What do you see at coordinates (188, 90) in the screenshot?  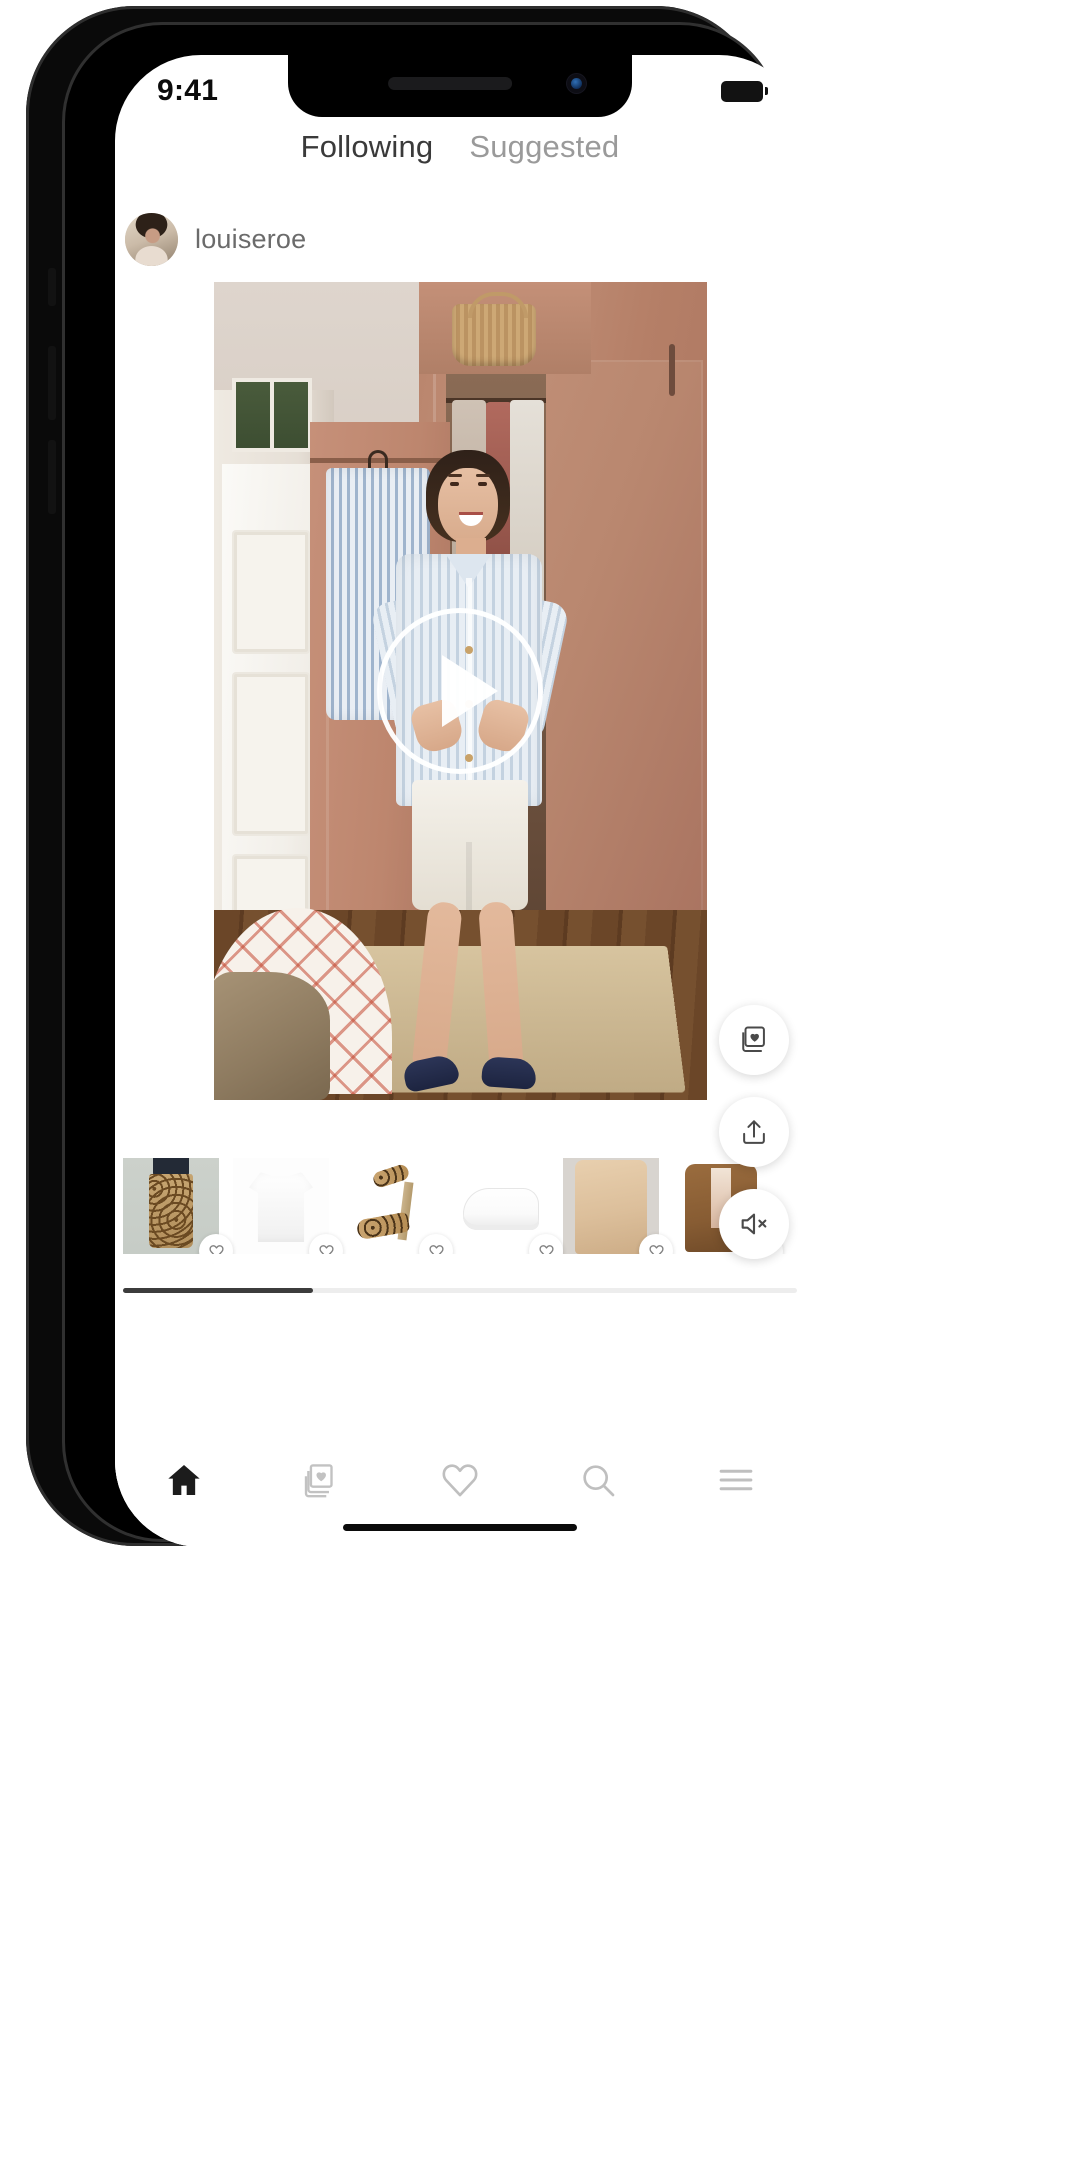 I see `status-time: 9:41` at bounding box center [188, 90].